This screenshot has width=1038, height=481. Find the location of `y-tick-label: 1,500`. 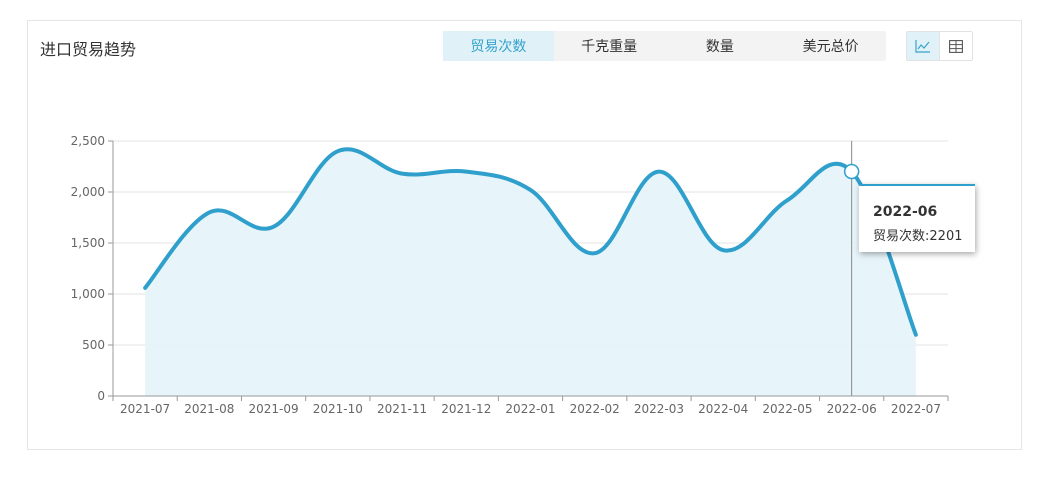

y-tick-label: 1,500 is located at coordinates (88, 243).